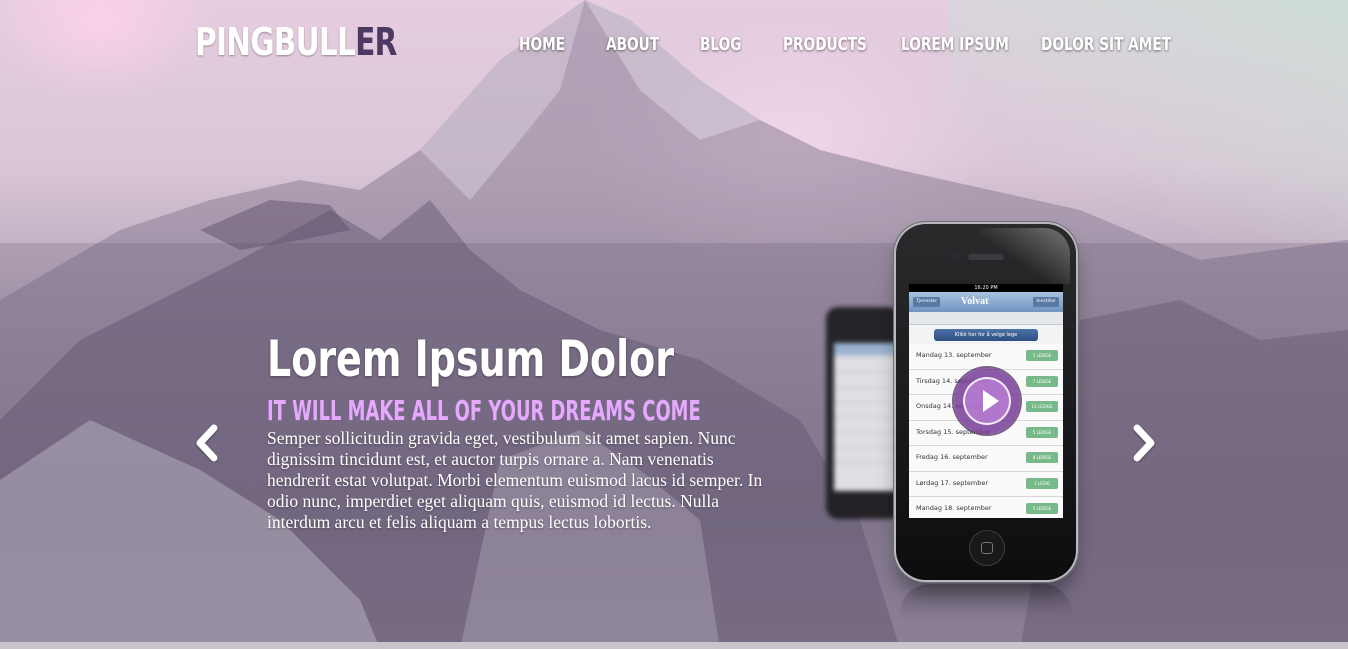  Describe the element at coordinates (721, 44) in the screenshot. I see `nav-blog: BLOG` at that location.